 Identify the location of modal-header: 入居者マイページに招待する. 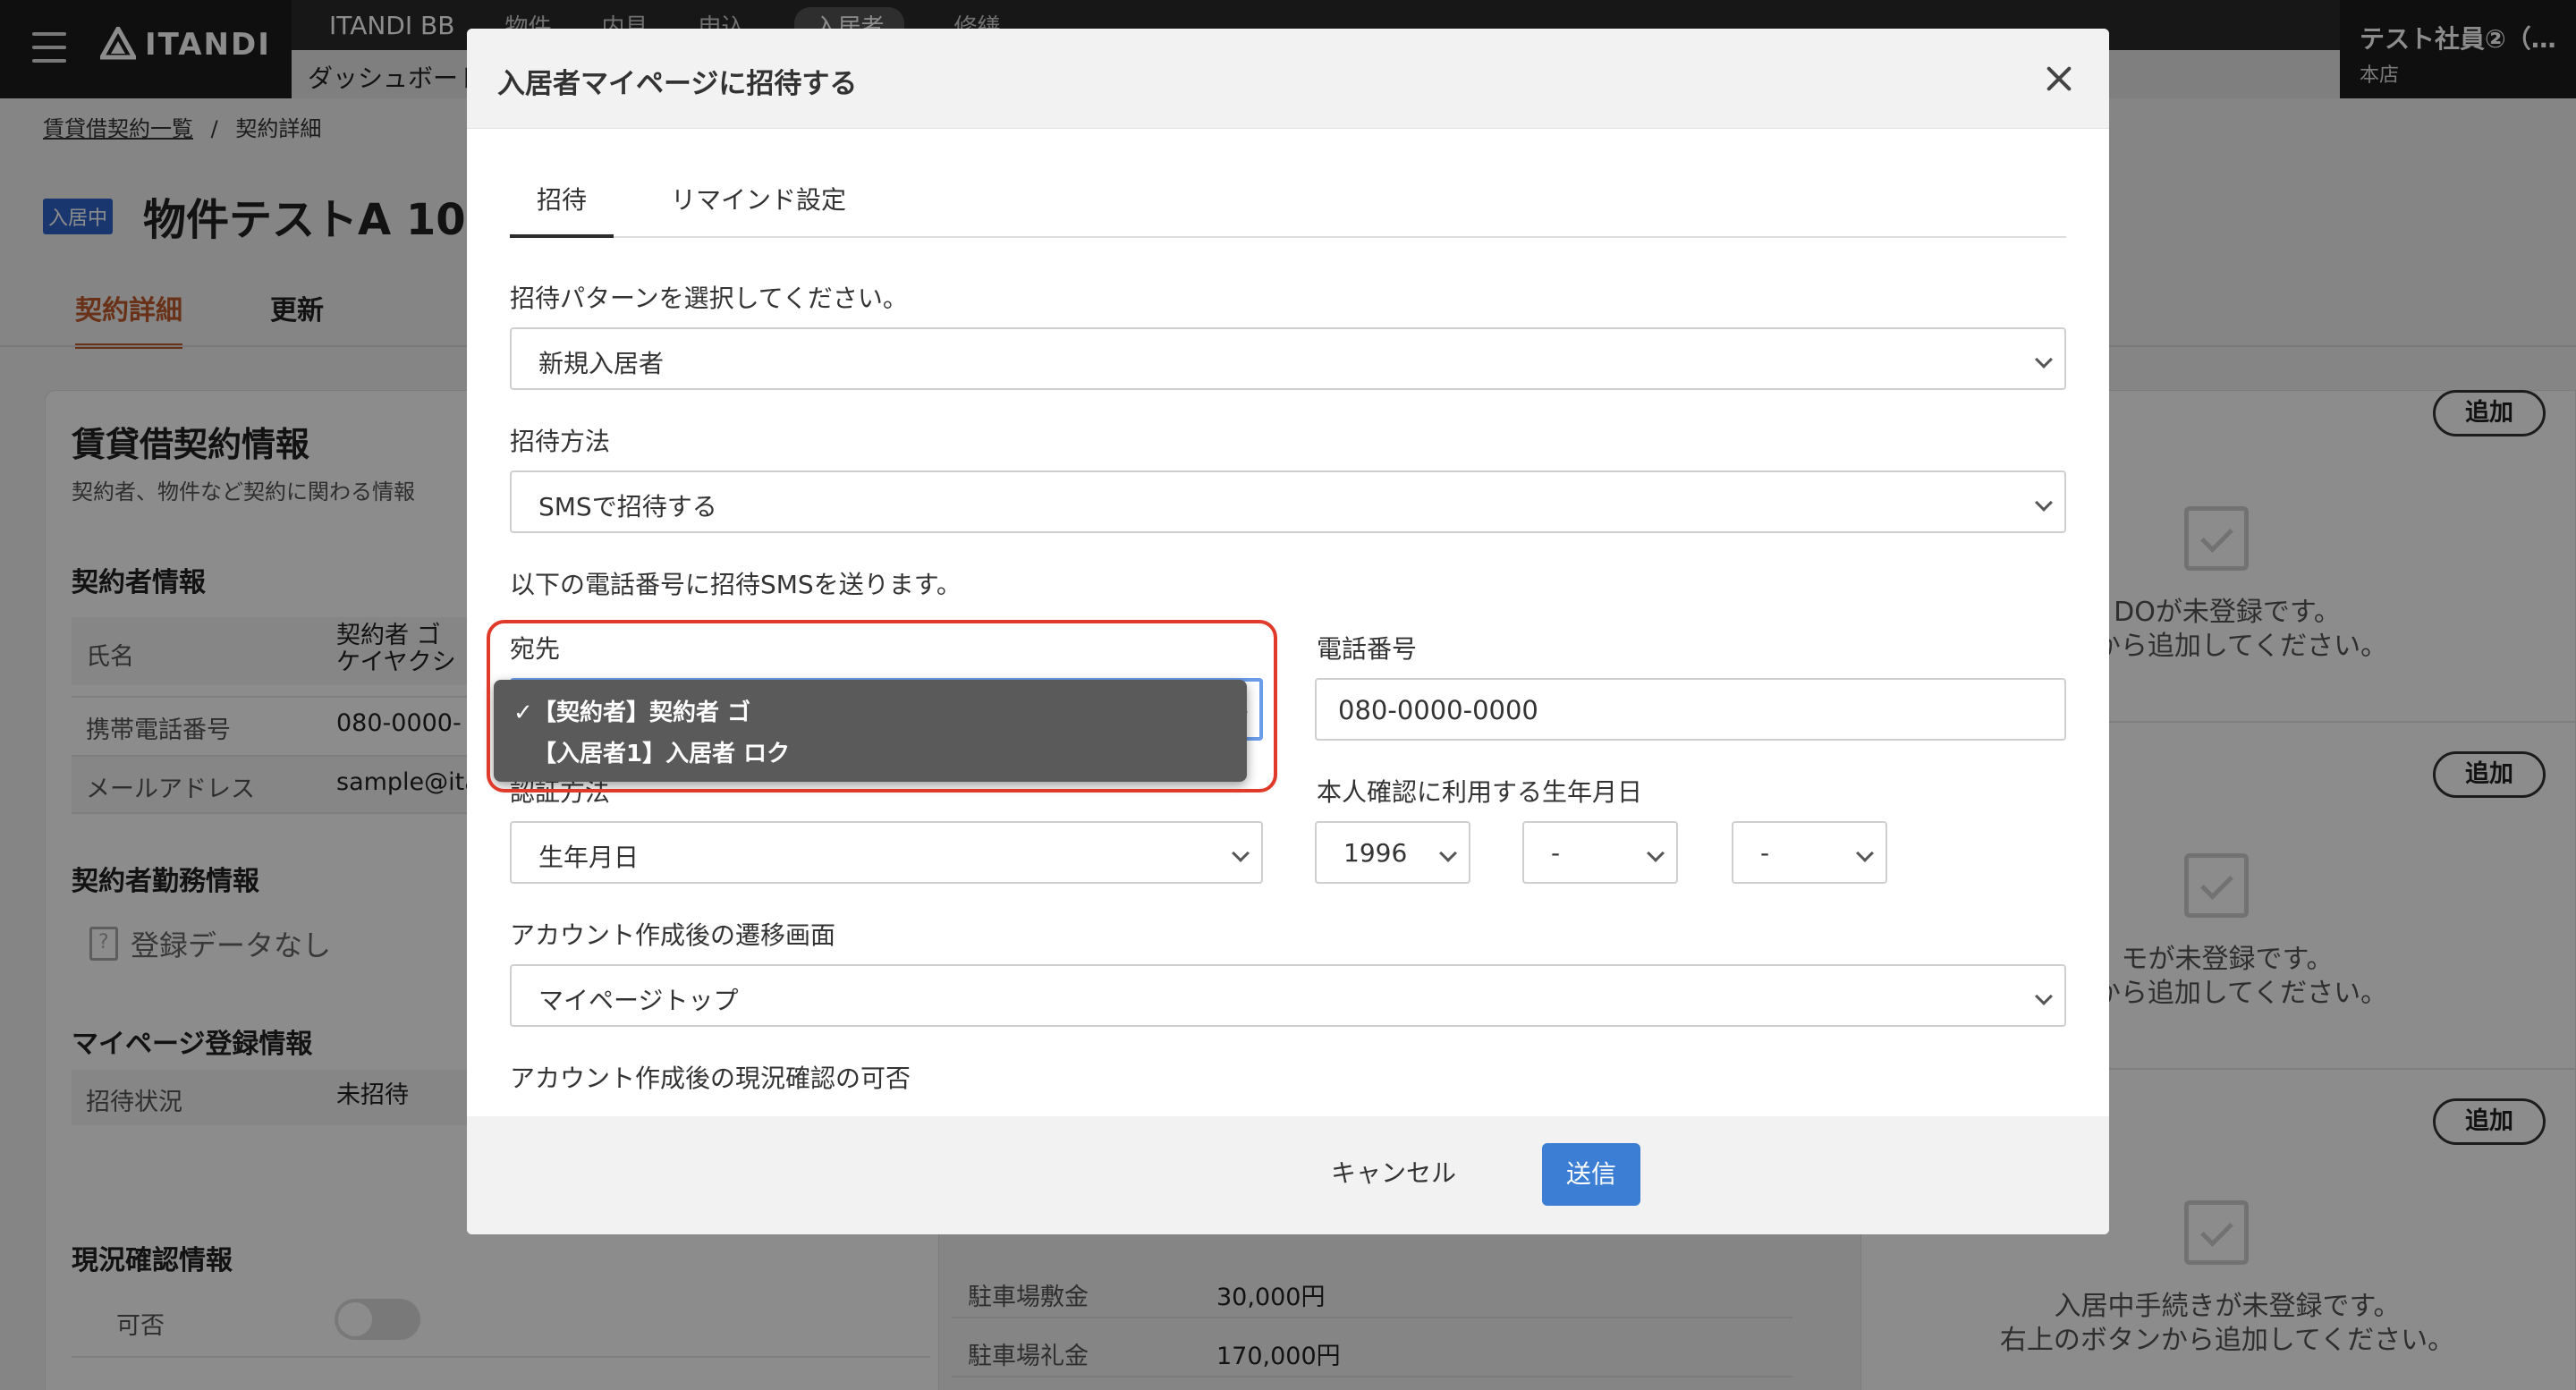
(1288, 79).